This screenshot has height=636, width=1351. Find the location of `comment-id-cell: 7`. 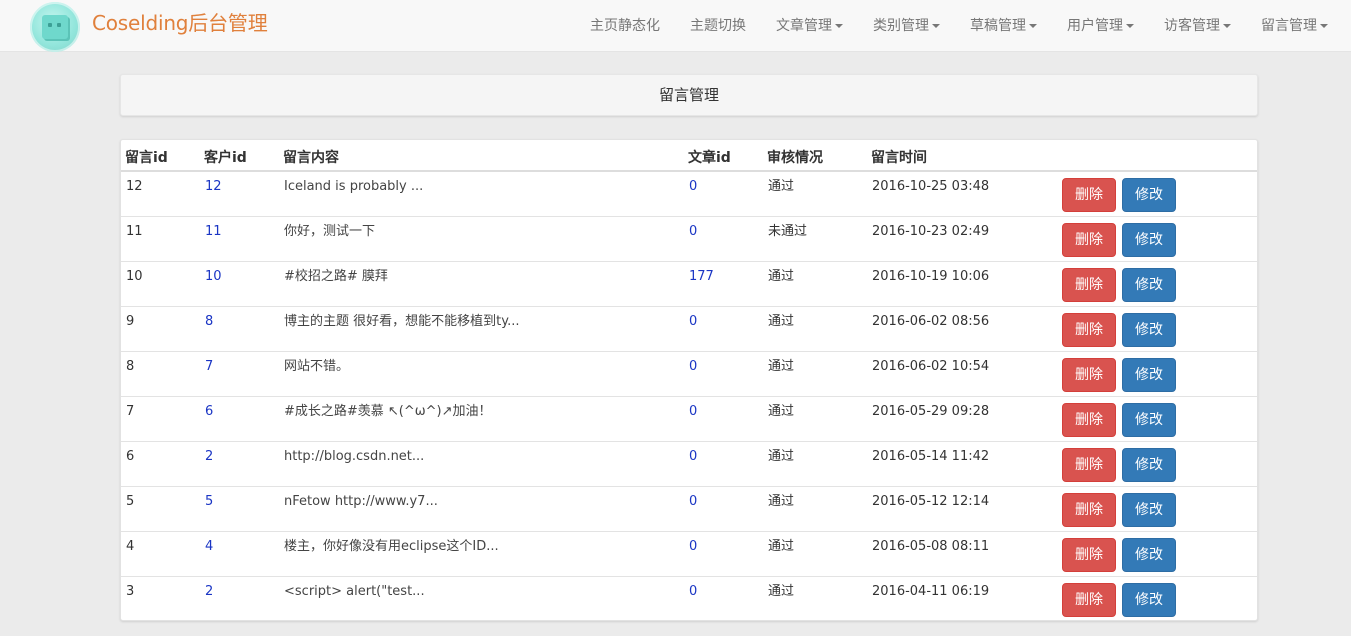

comment-id-cell: 7 is located at coordinates (160, 418).